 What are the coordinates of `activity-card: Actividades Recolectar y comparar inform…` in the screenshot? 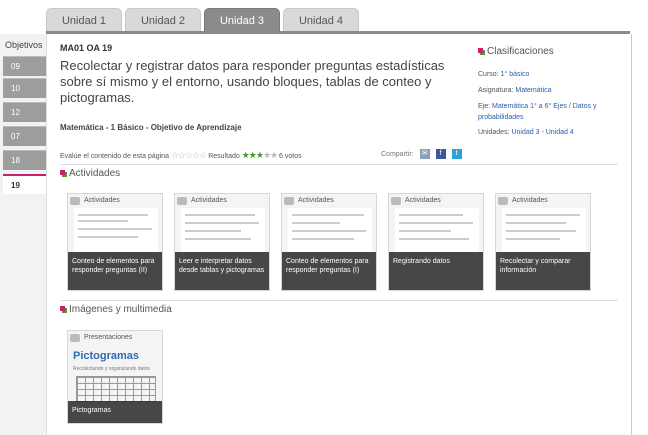 It's located at (543, 242).